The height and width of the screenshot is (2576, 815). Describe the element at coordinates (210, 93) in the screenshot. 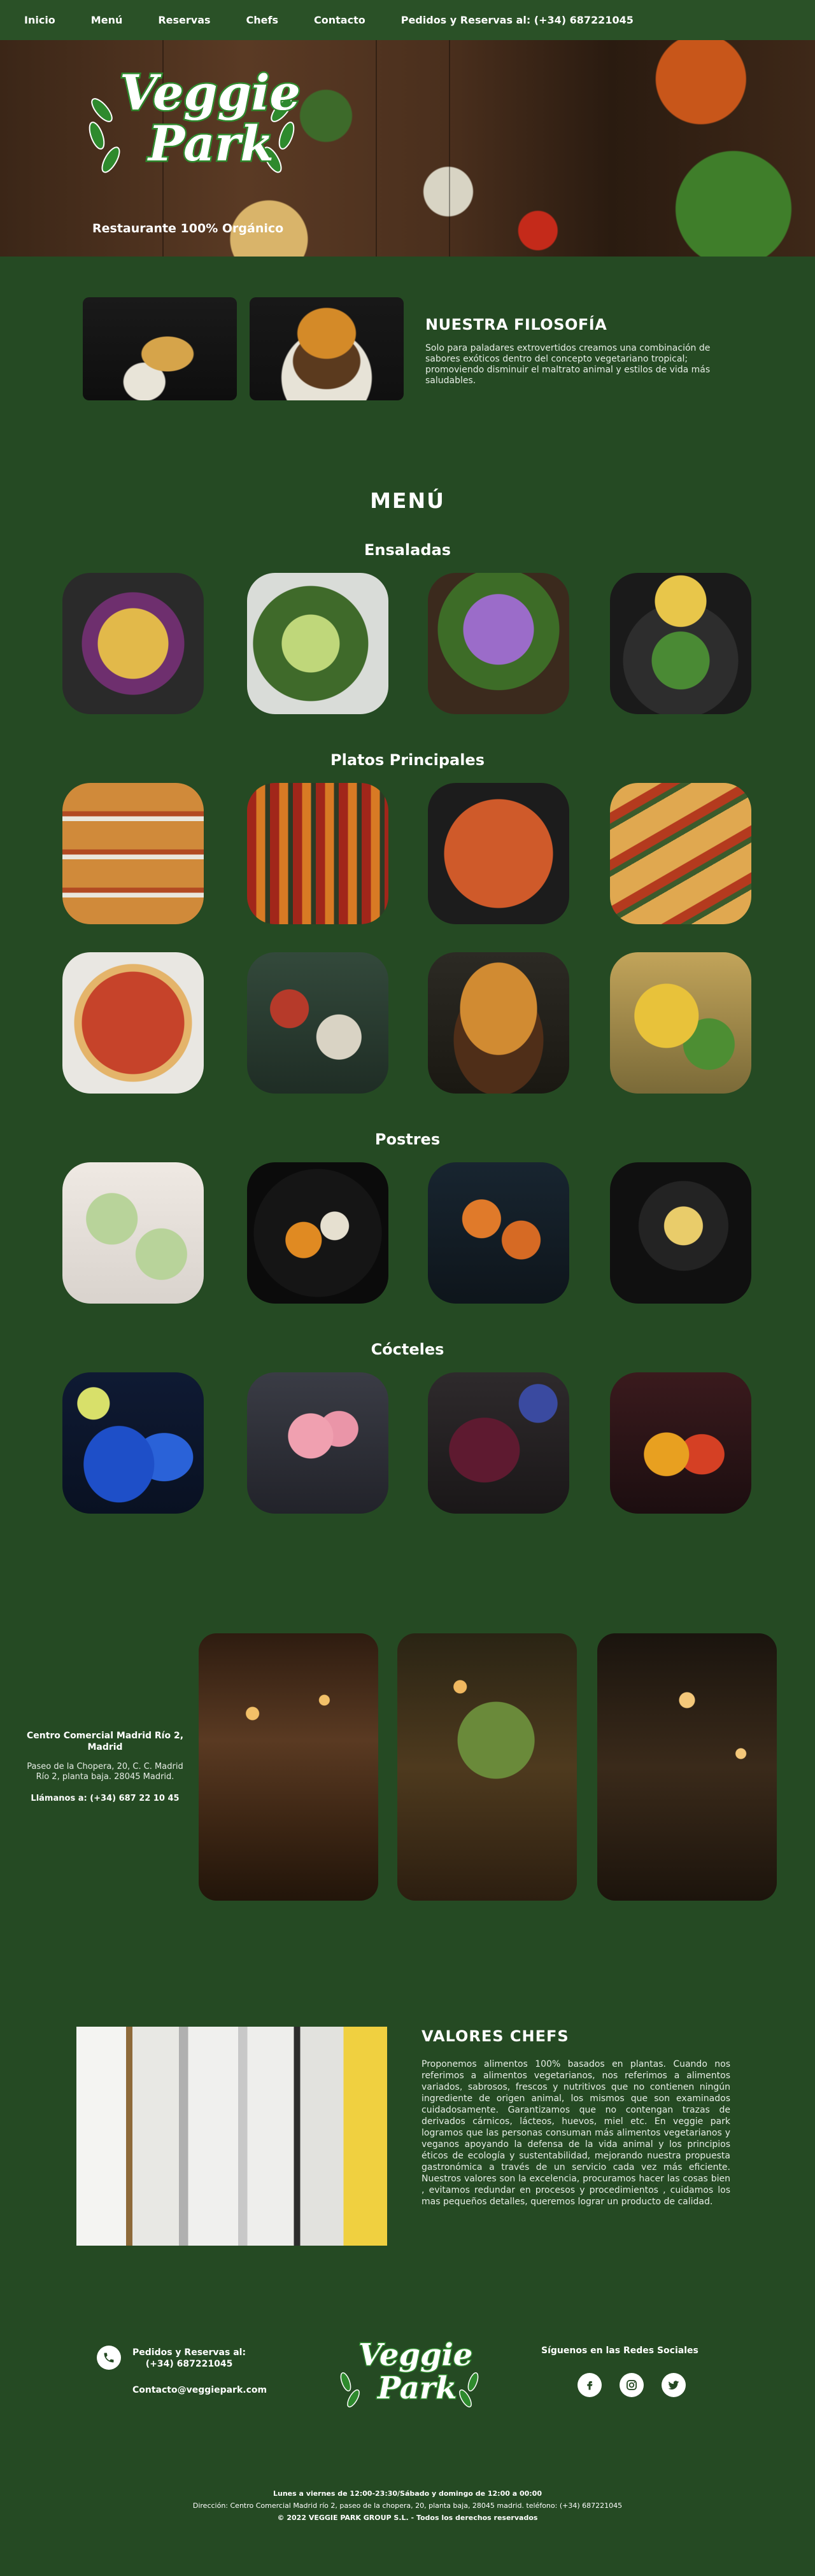

I see `logo-text-veggie: Veggie` at that location.